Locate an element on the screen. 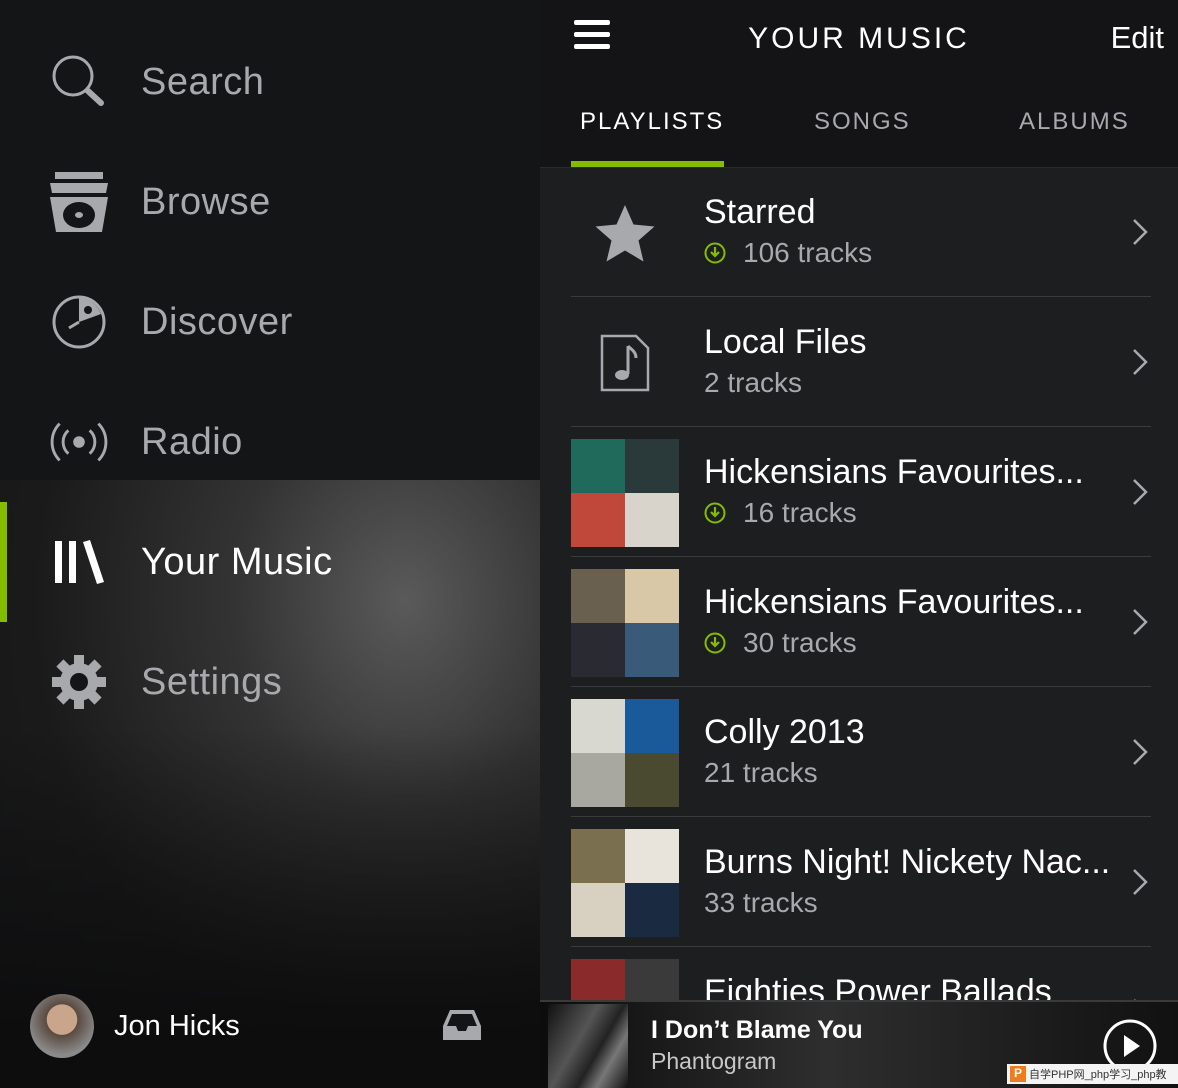  search-icon is located at coordinates (79, 82).